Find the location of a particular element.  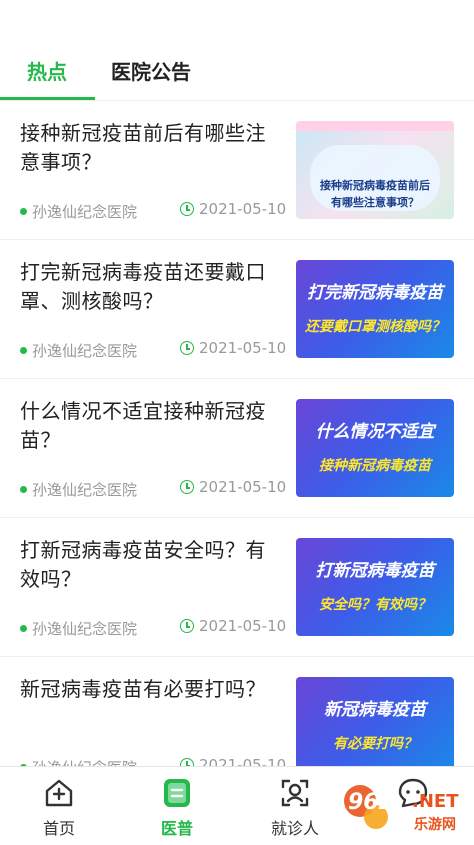

article-title: 打完新冠病毒疫苗还要戴口罩、测核酸吗？ is located at coordinates (143, 286).